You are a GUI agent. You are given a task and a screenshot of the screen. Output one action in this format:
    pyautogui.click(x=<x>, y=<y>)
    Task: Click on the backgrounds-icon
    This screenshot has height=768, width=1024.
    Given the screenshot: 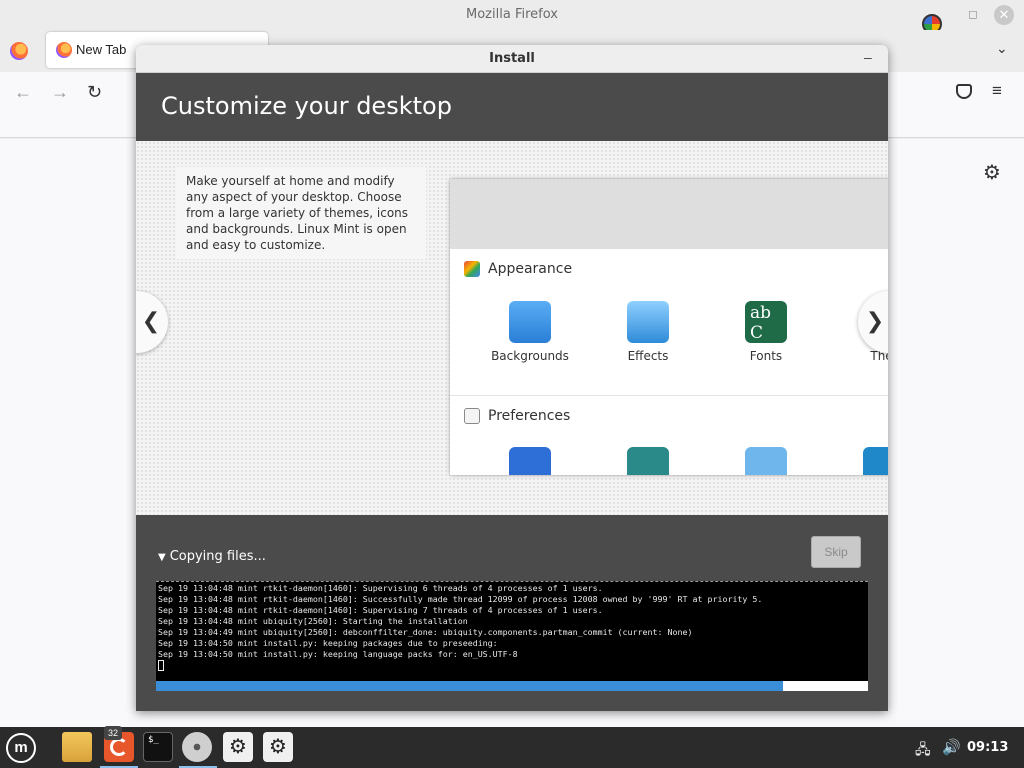 What is the action you would take?
    pyautogui.click(x=530, y=322)
    